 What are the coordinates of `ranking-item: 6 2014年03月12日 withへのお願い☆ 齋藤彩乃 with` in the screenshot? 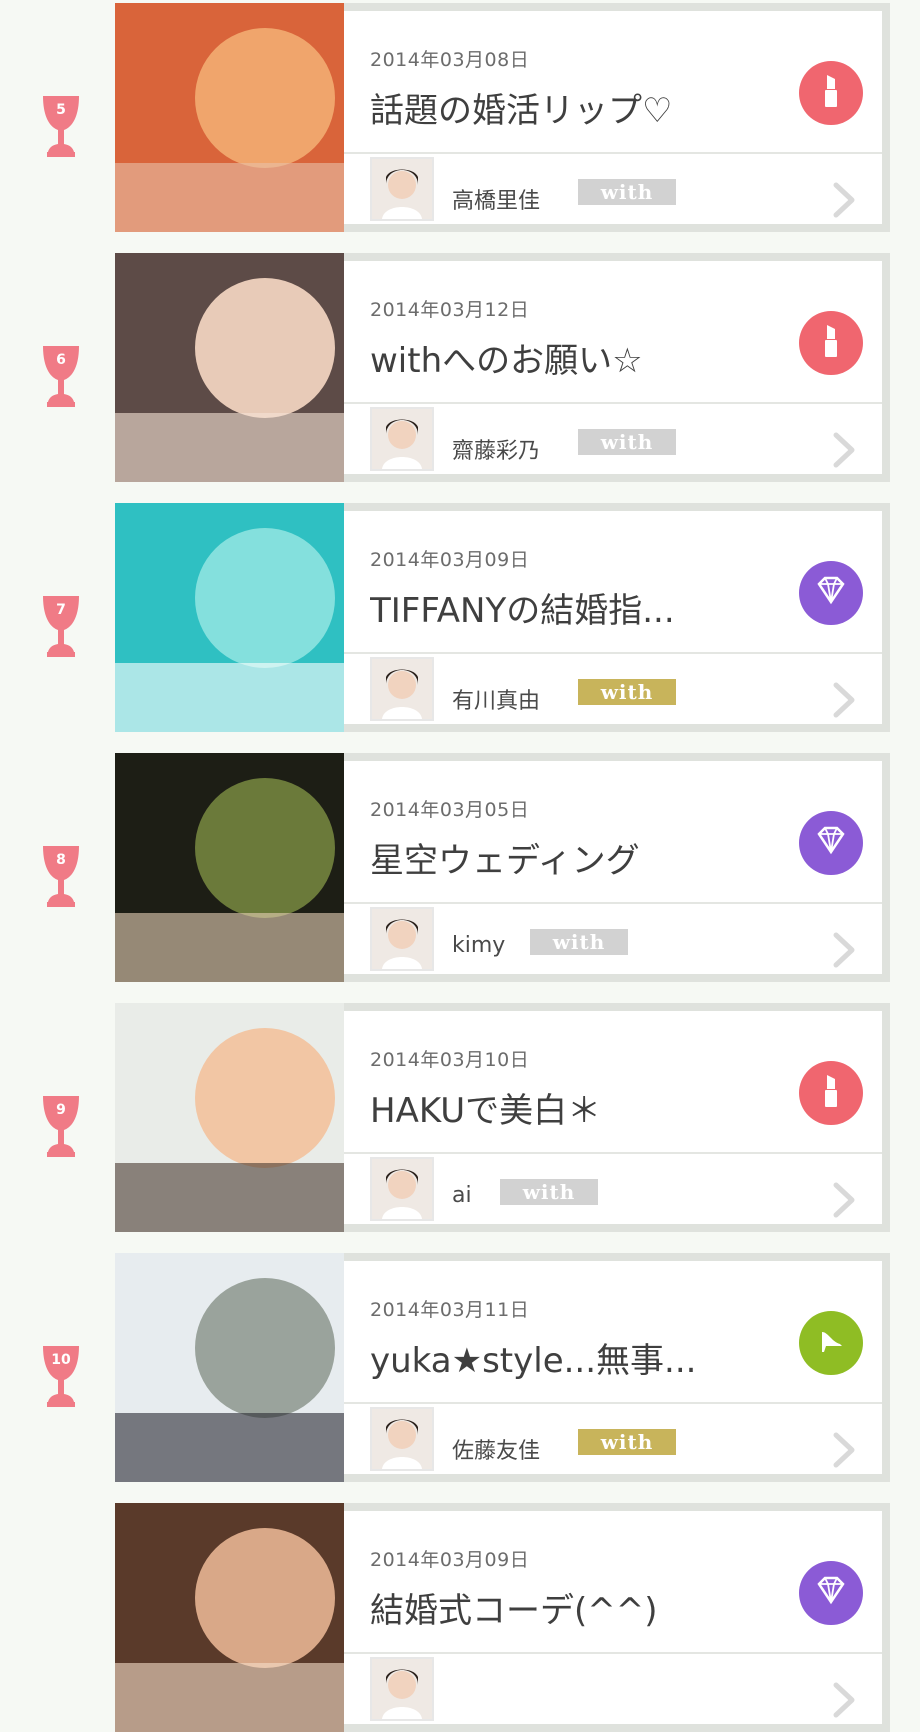 It's located at (460, 366).